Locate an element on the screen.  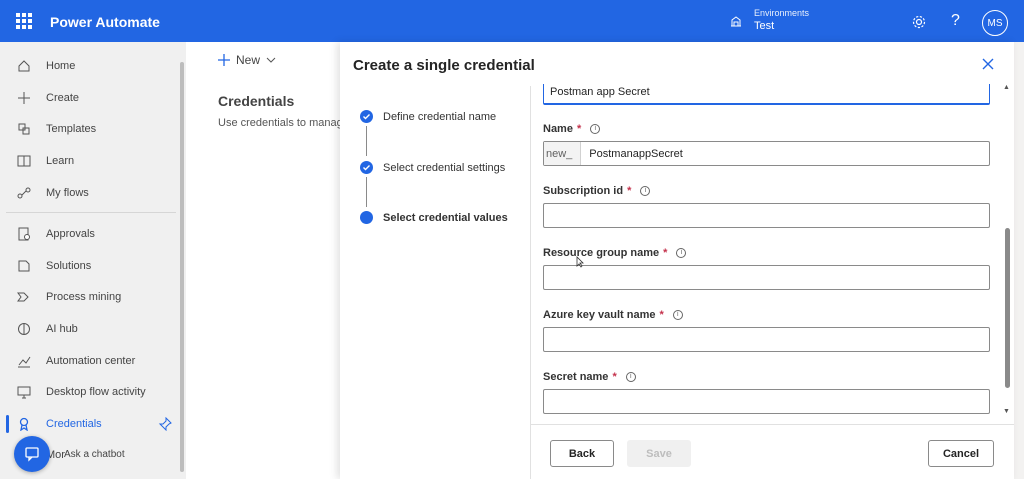
cancel-button: Cancel is located at coordinates (961, 453).